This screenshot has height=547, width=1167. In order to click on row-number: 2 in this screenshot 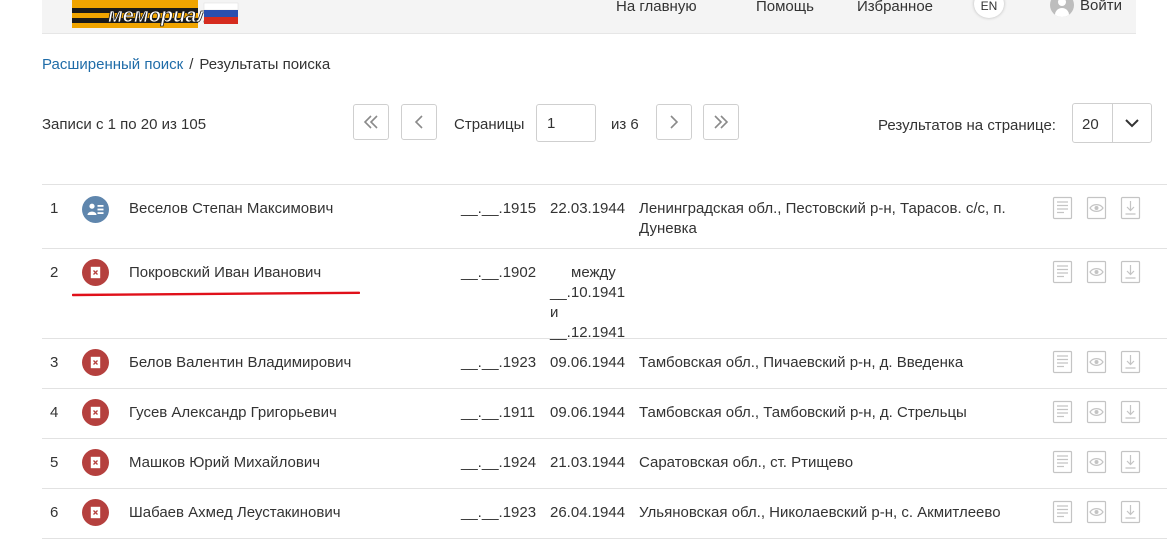, I will do `click(54, 272)`.